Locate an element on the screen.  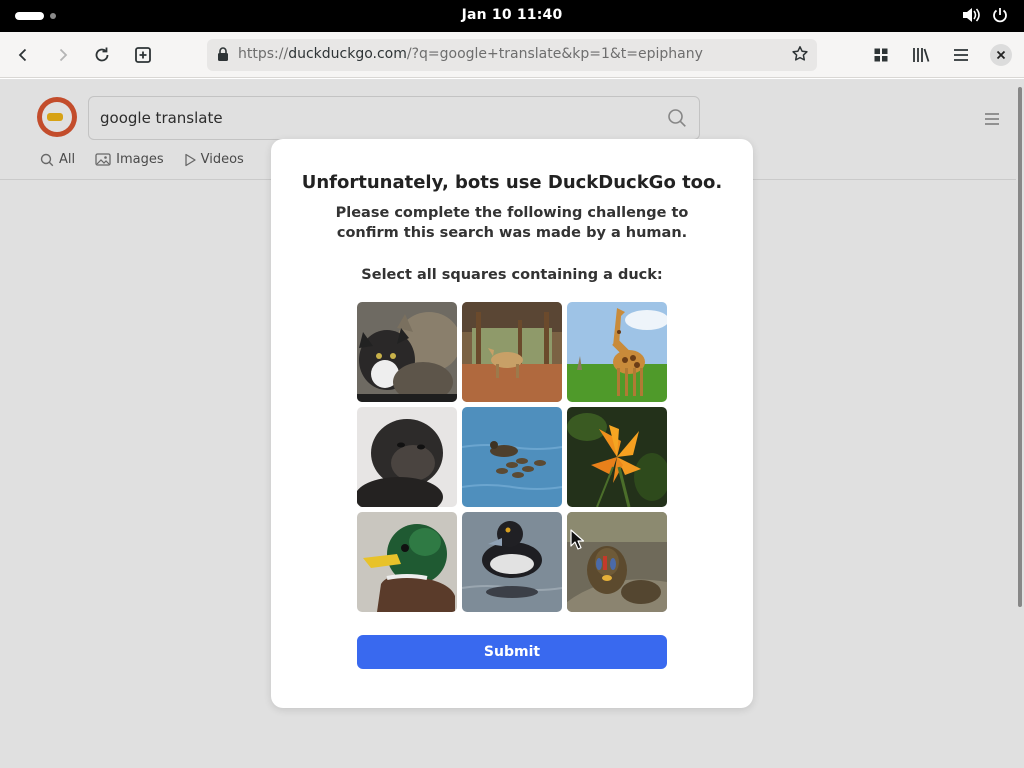
library-icon is located at coordinates (921, 55).